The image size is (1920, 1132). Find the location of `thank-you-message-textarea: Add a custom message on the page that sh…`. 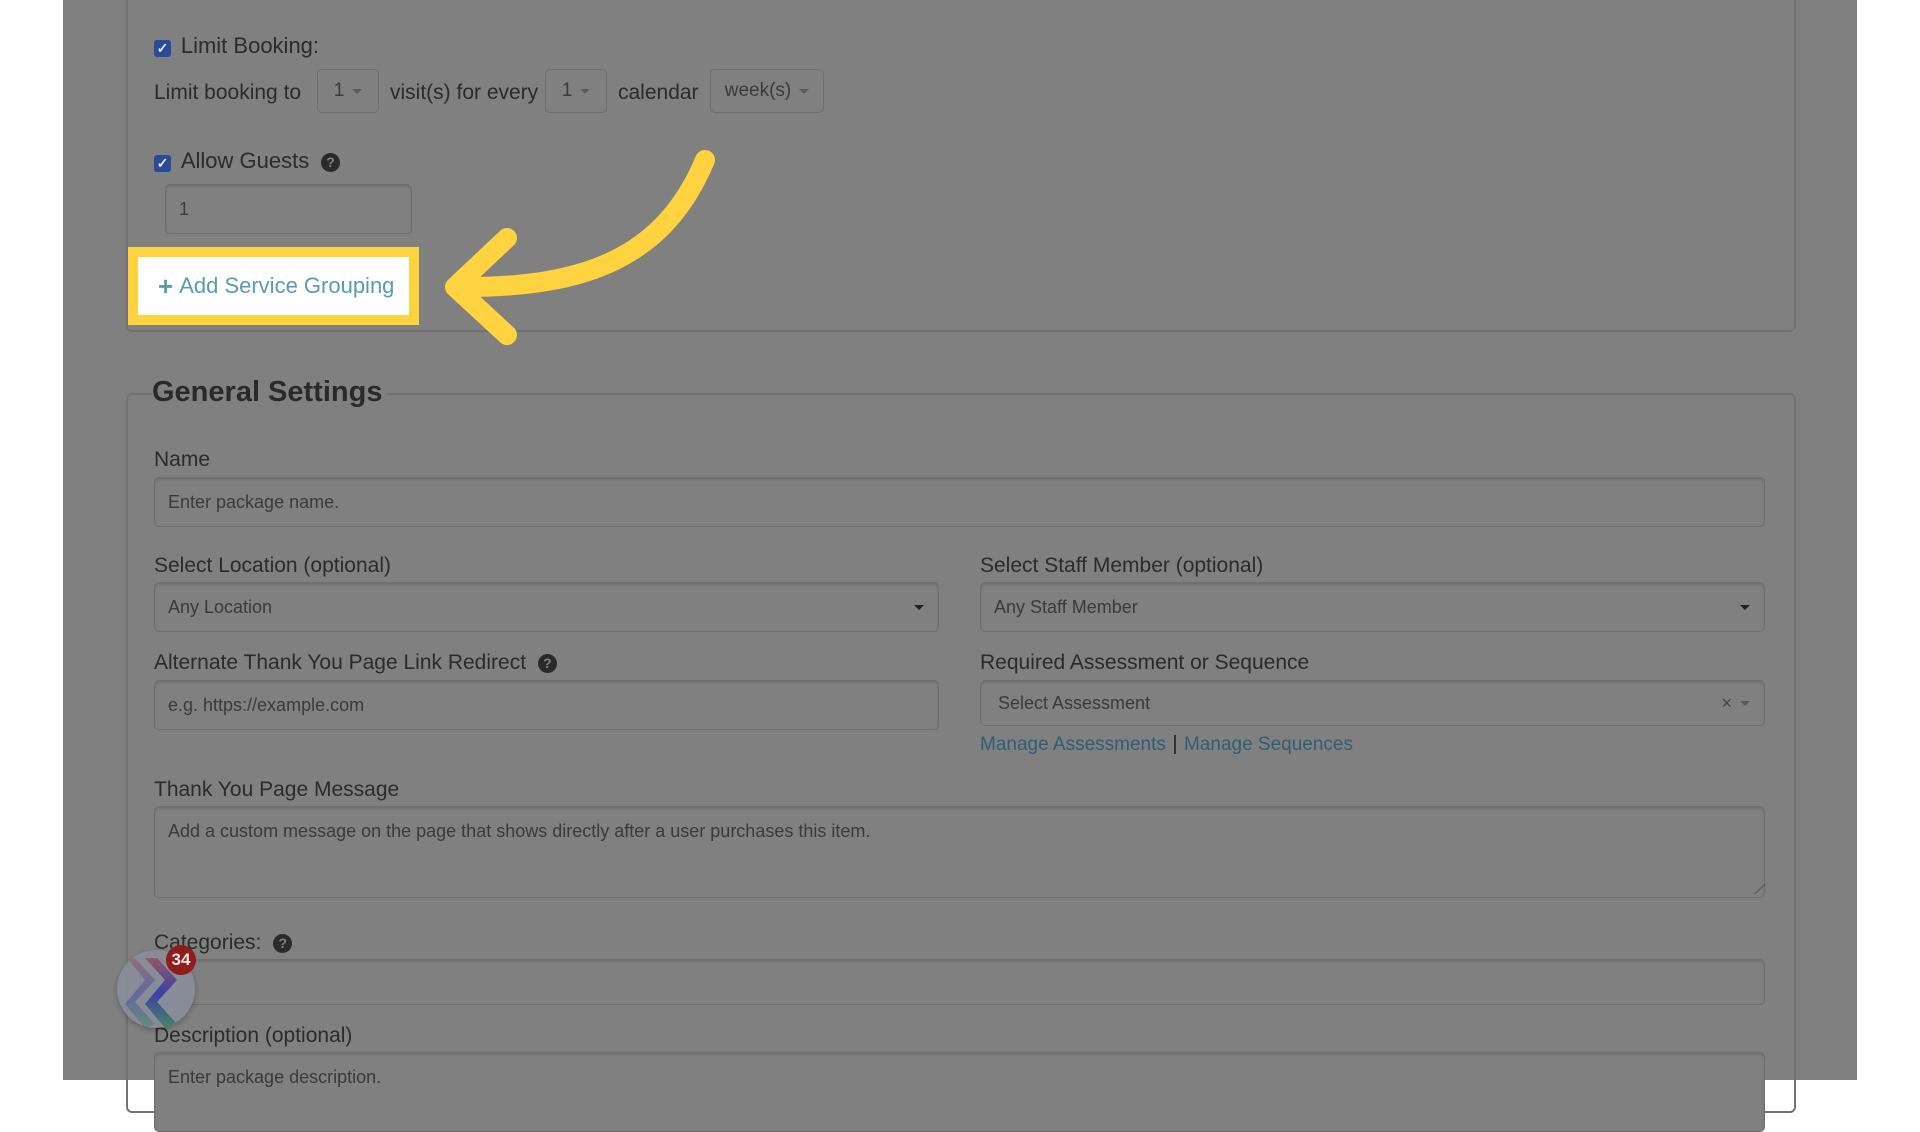

thank-you-message-textarea: Add a custom message on the page that sh… is located at coordinates (960, 852).